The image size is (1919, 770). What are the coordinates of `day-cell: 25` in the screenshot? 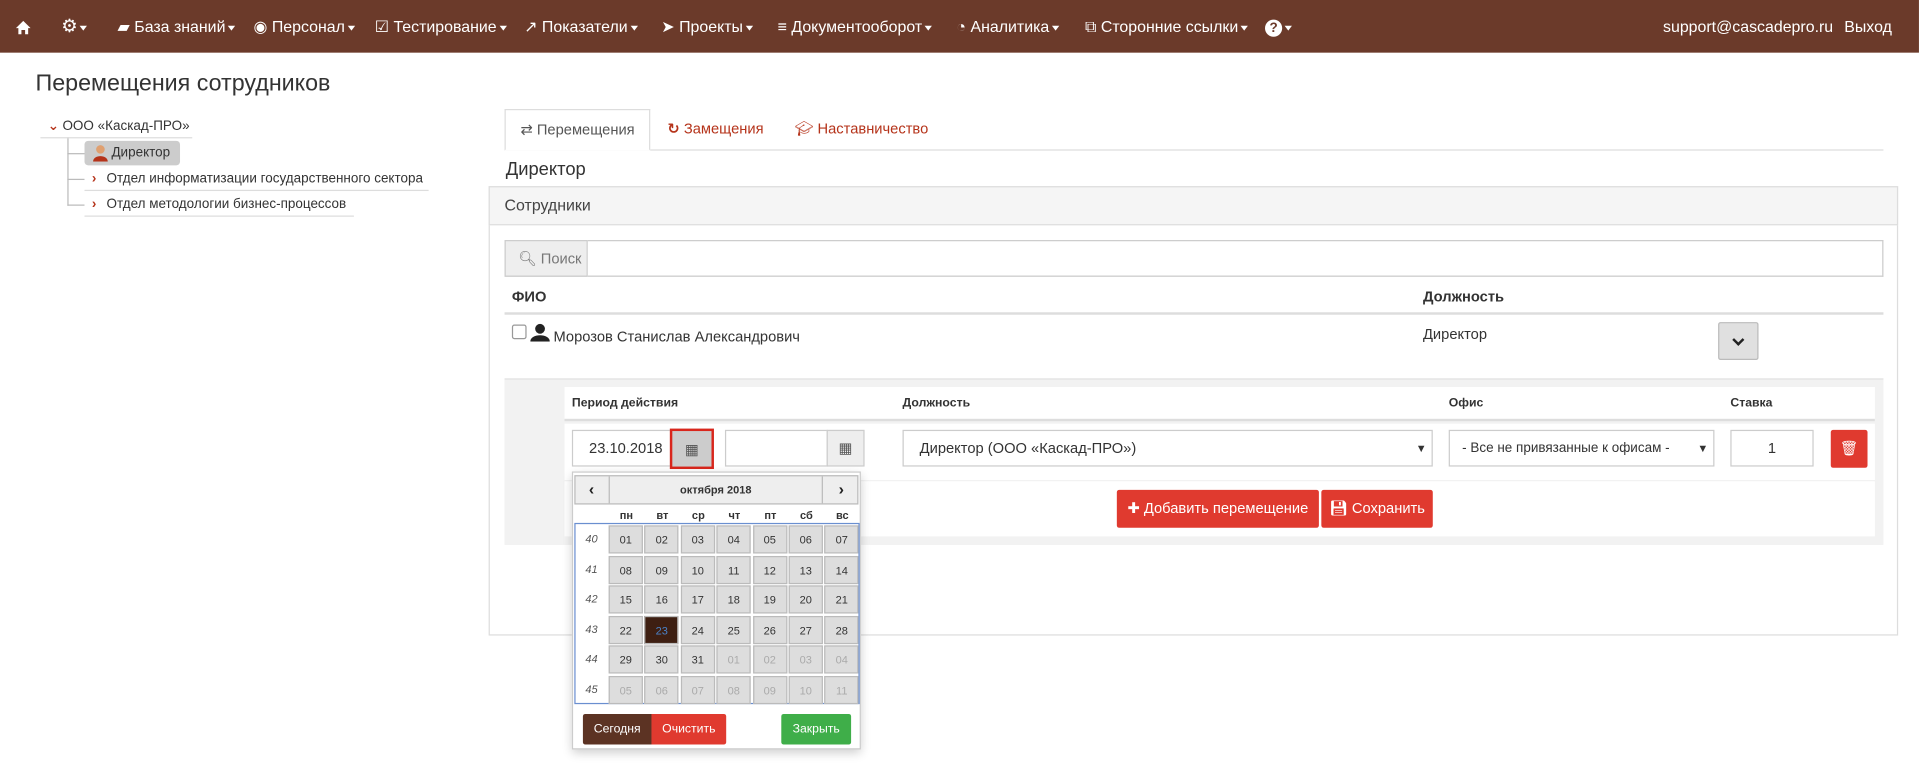 It's located at (733, 629).